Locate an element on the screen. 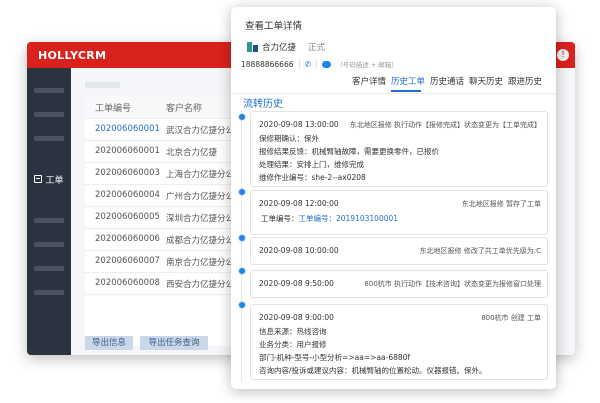 The width and height of the screenshot is (600, 403). entry-meta: 东北地区报修 暂存了工单 is located at coordinates (501, 204).